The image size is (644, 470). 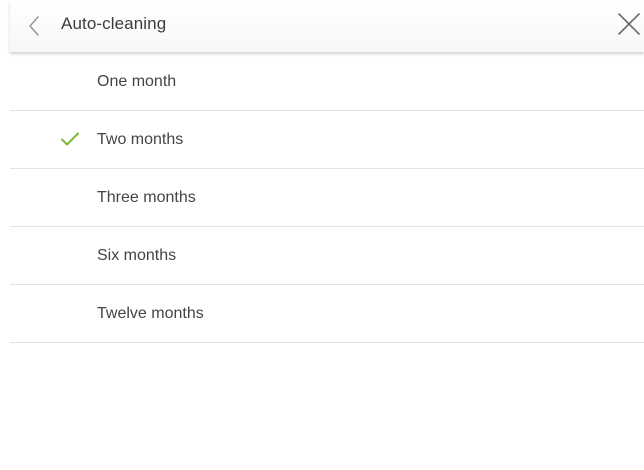 I want to click on option-three-months: Three months, so click(x=327, y=198).